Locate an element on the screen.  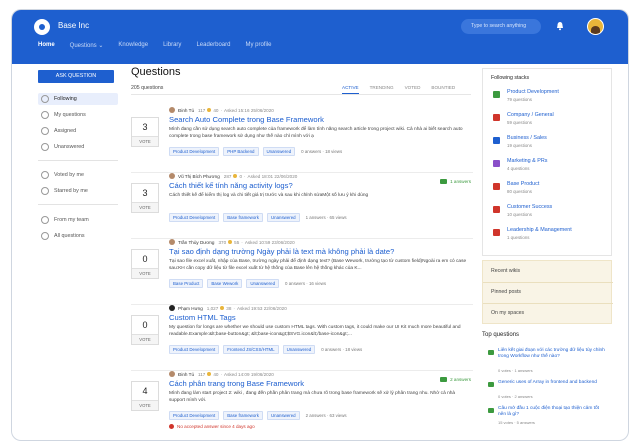
gold-badge-icon is located at coordinates (230, 242).